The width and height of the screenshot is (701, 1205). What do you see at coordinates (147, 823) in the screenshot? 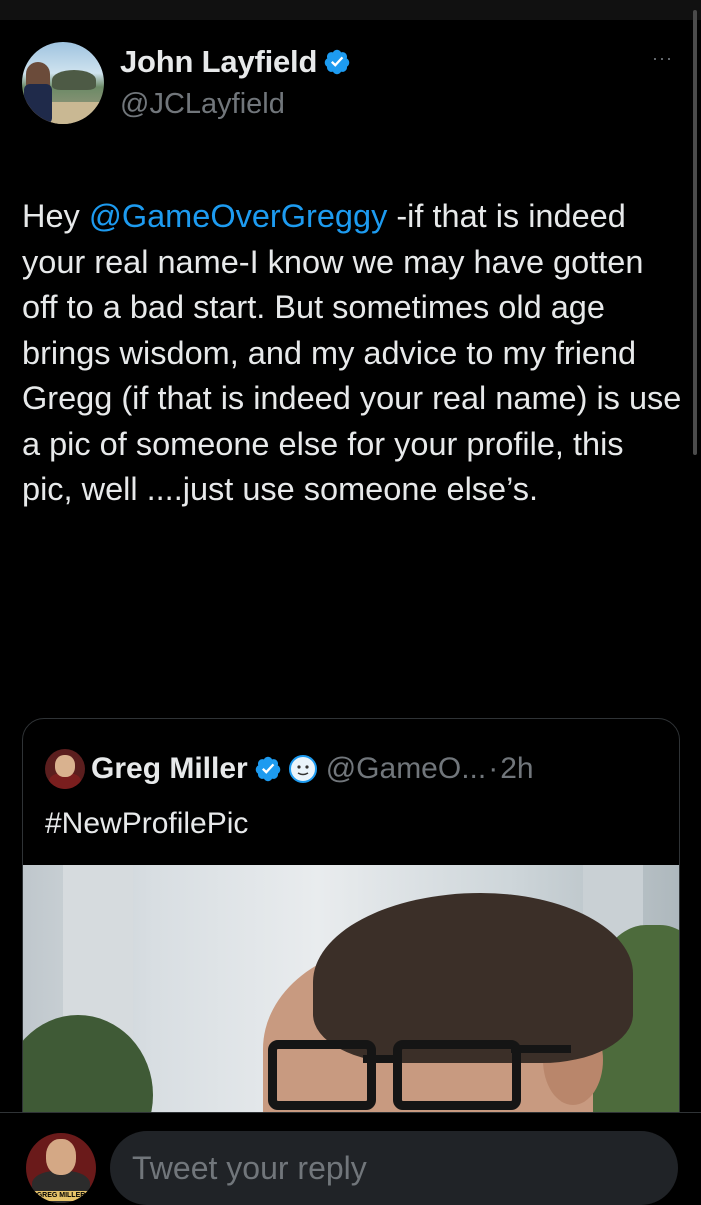
I see `quoted-tweet-text: #NewProfilePic` at bounding box center [147, 823].